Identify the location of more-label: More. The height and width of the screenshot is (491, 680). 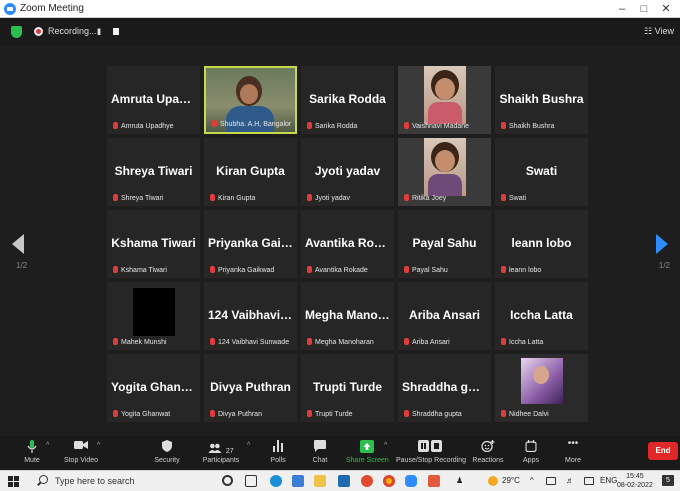
(573, 460).